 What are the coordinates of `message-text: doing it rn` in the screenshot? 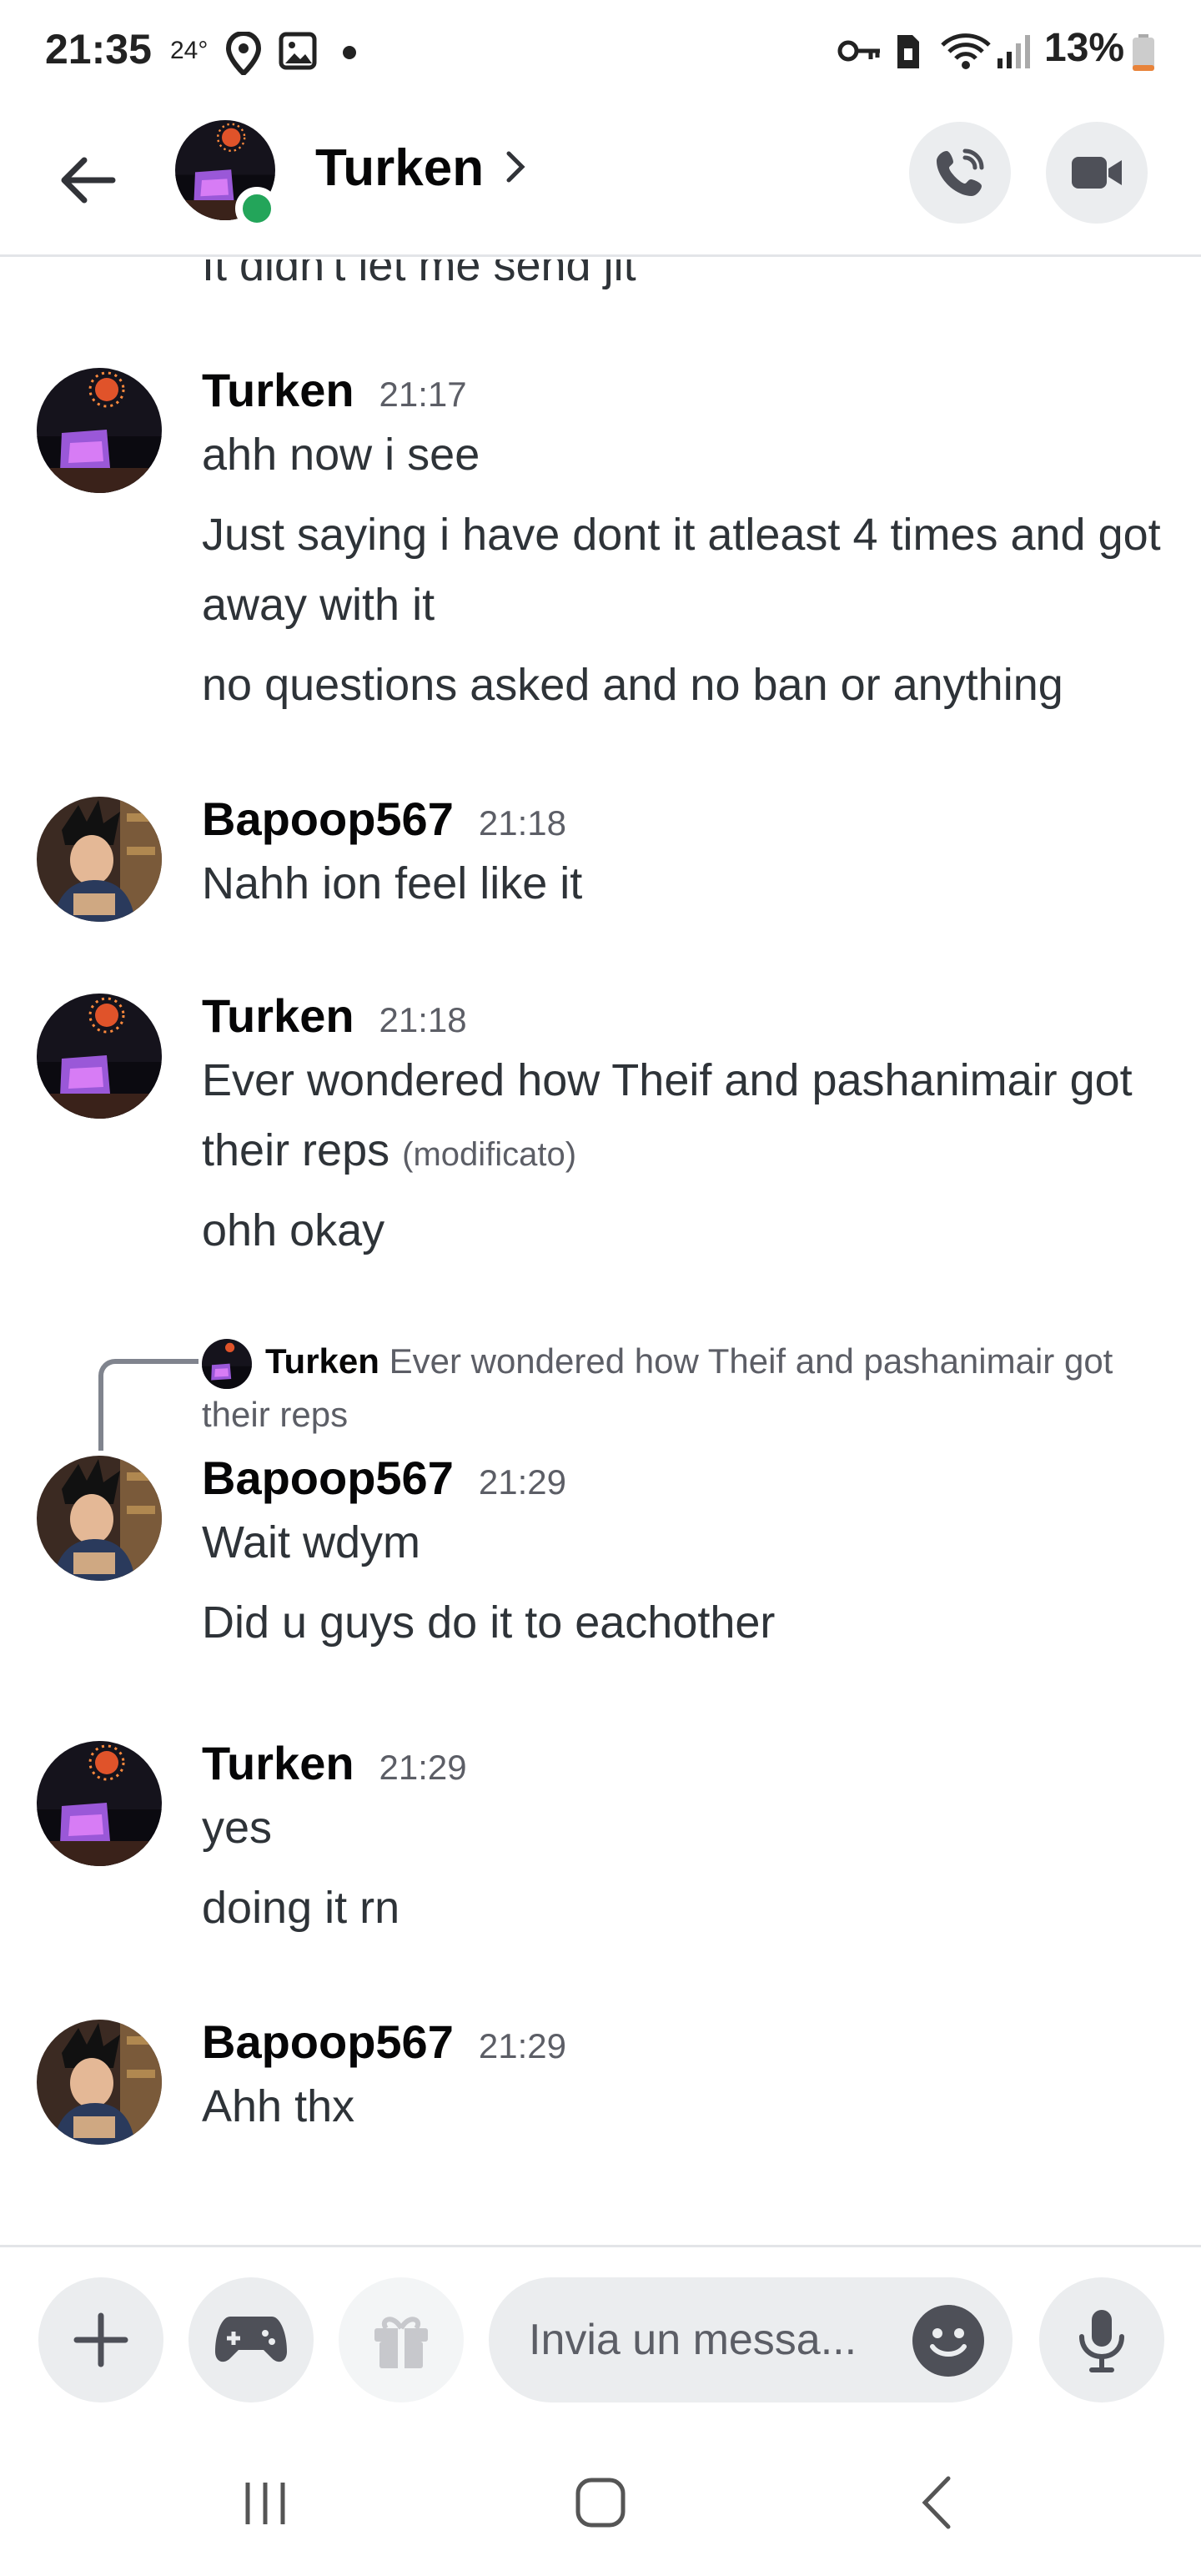 It's located at (682, 1908).